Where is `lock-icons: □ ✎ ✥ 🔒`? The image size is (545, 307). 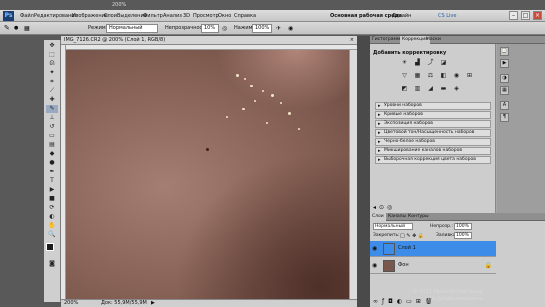 lock-icons: □ ✎ ✥ 🔒 is located at coordinates (412, 236).